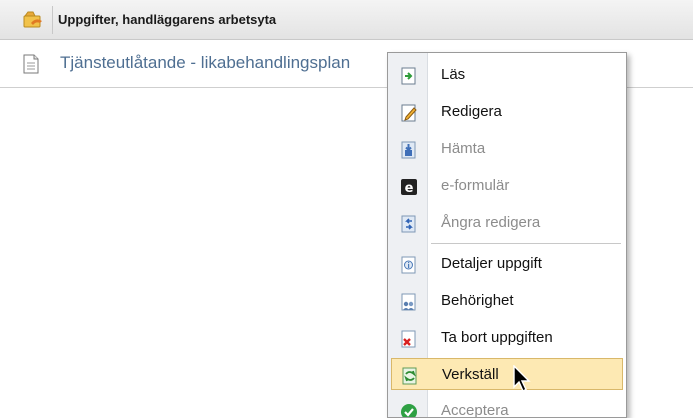  I want to click on document-icon, so click(31, 64).